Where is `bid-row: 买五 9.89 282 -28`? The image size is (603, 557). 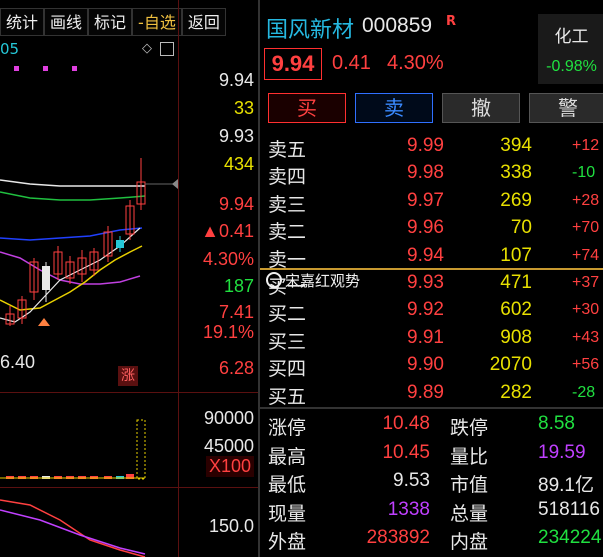 bid-row: 买五 9.89 282 -28 is located at coordinates (431, 394).